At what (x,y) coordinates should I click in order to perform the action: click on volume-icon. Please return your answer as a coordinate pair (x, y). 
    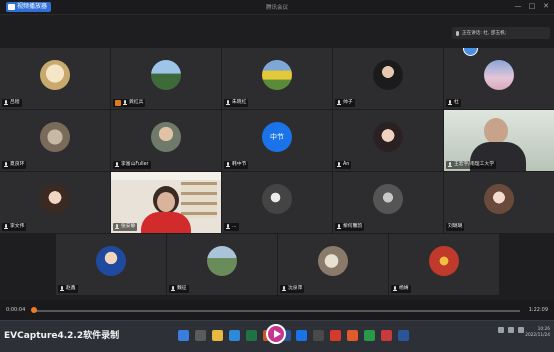
    Looking at the image, I should click on (521, 330).